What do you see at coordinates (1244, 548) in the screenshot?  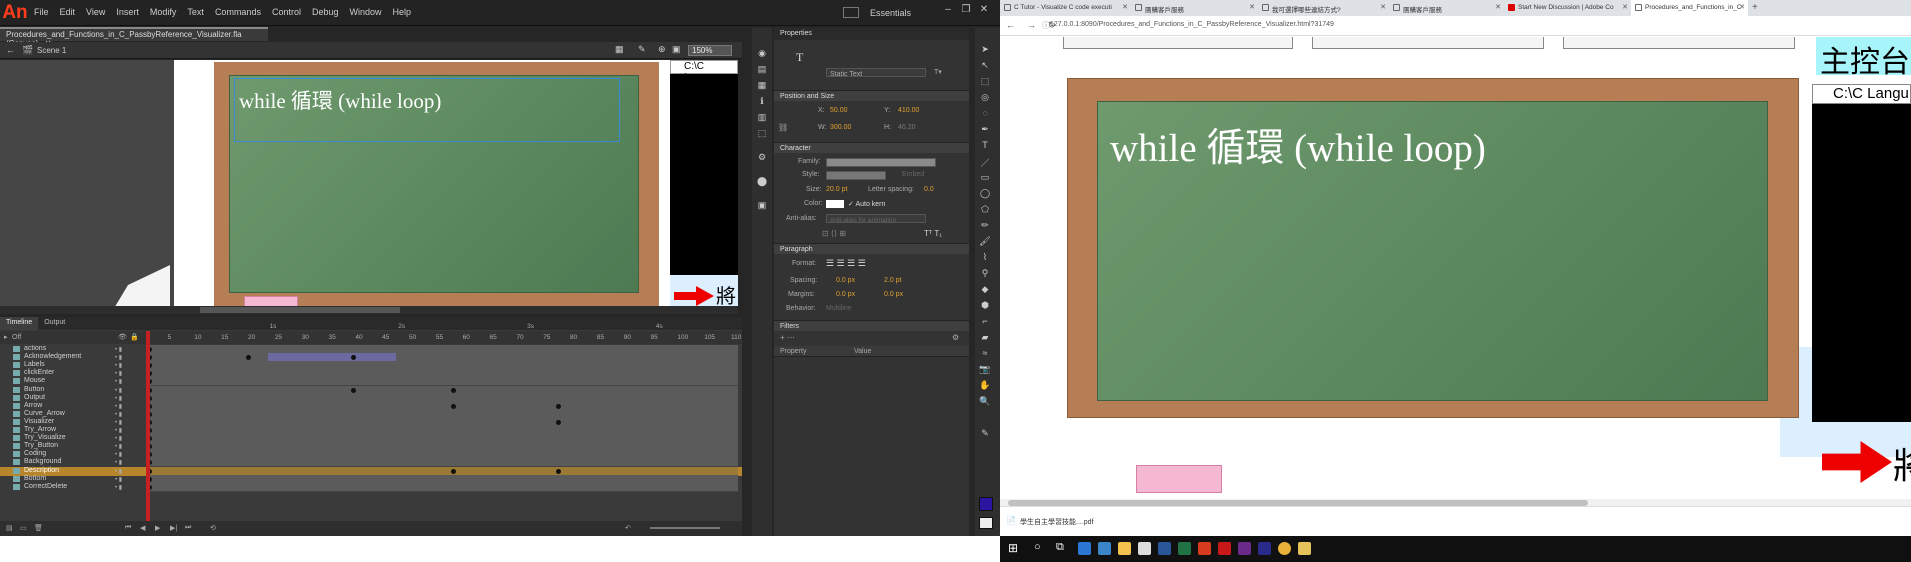 I see `premiere-icon` at bounding box center [1244, 548].